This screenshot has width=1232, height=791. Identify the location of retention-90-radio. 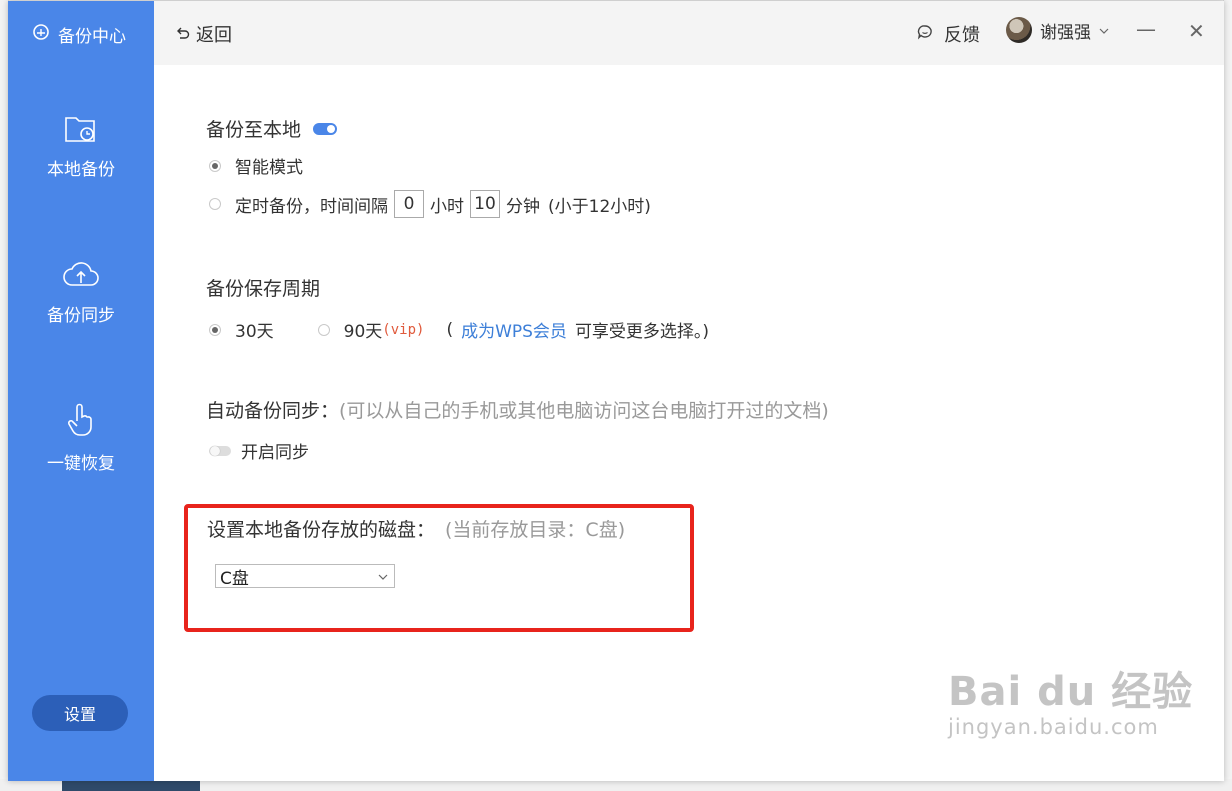
(323, 329).